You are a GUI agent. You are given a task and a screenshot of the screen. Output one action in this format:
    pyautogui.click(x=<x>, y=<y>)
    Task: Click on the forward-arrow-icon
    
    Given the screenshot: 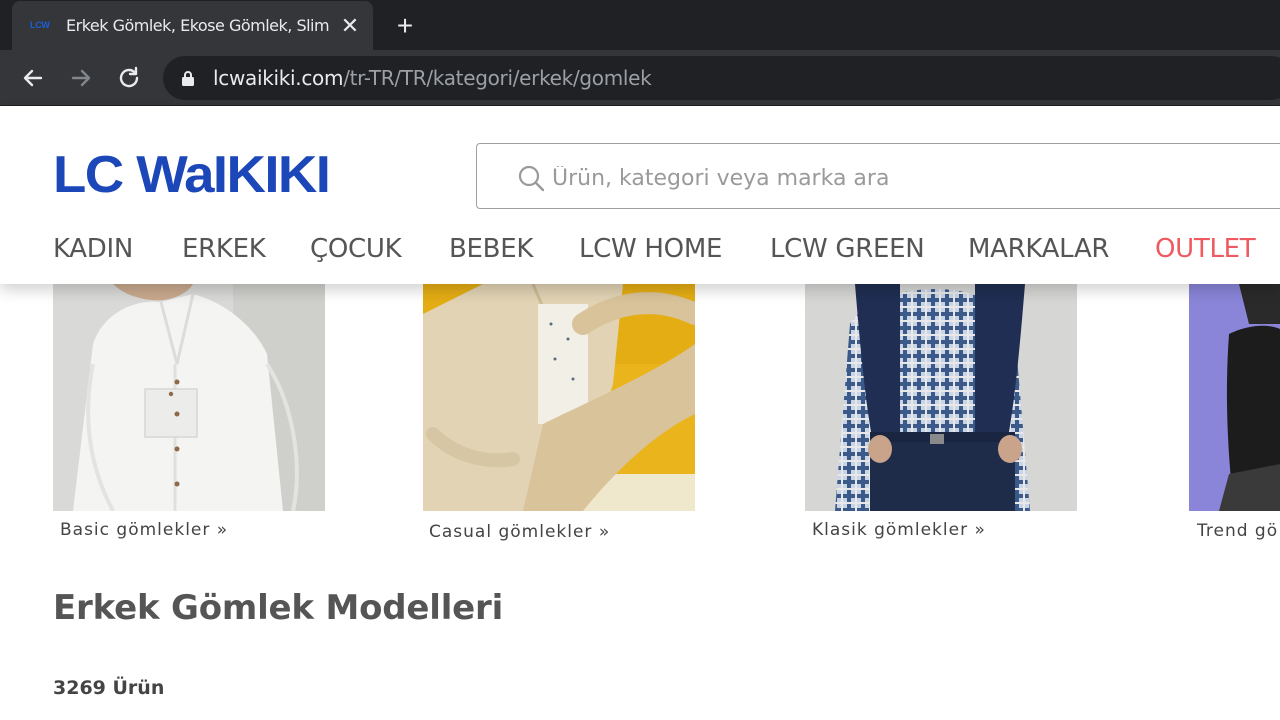 What is the action you would take?
    pyautogui.click(x=81, y=78)
    